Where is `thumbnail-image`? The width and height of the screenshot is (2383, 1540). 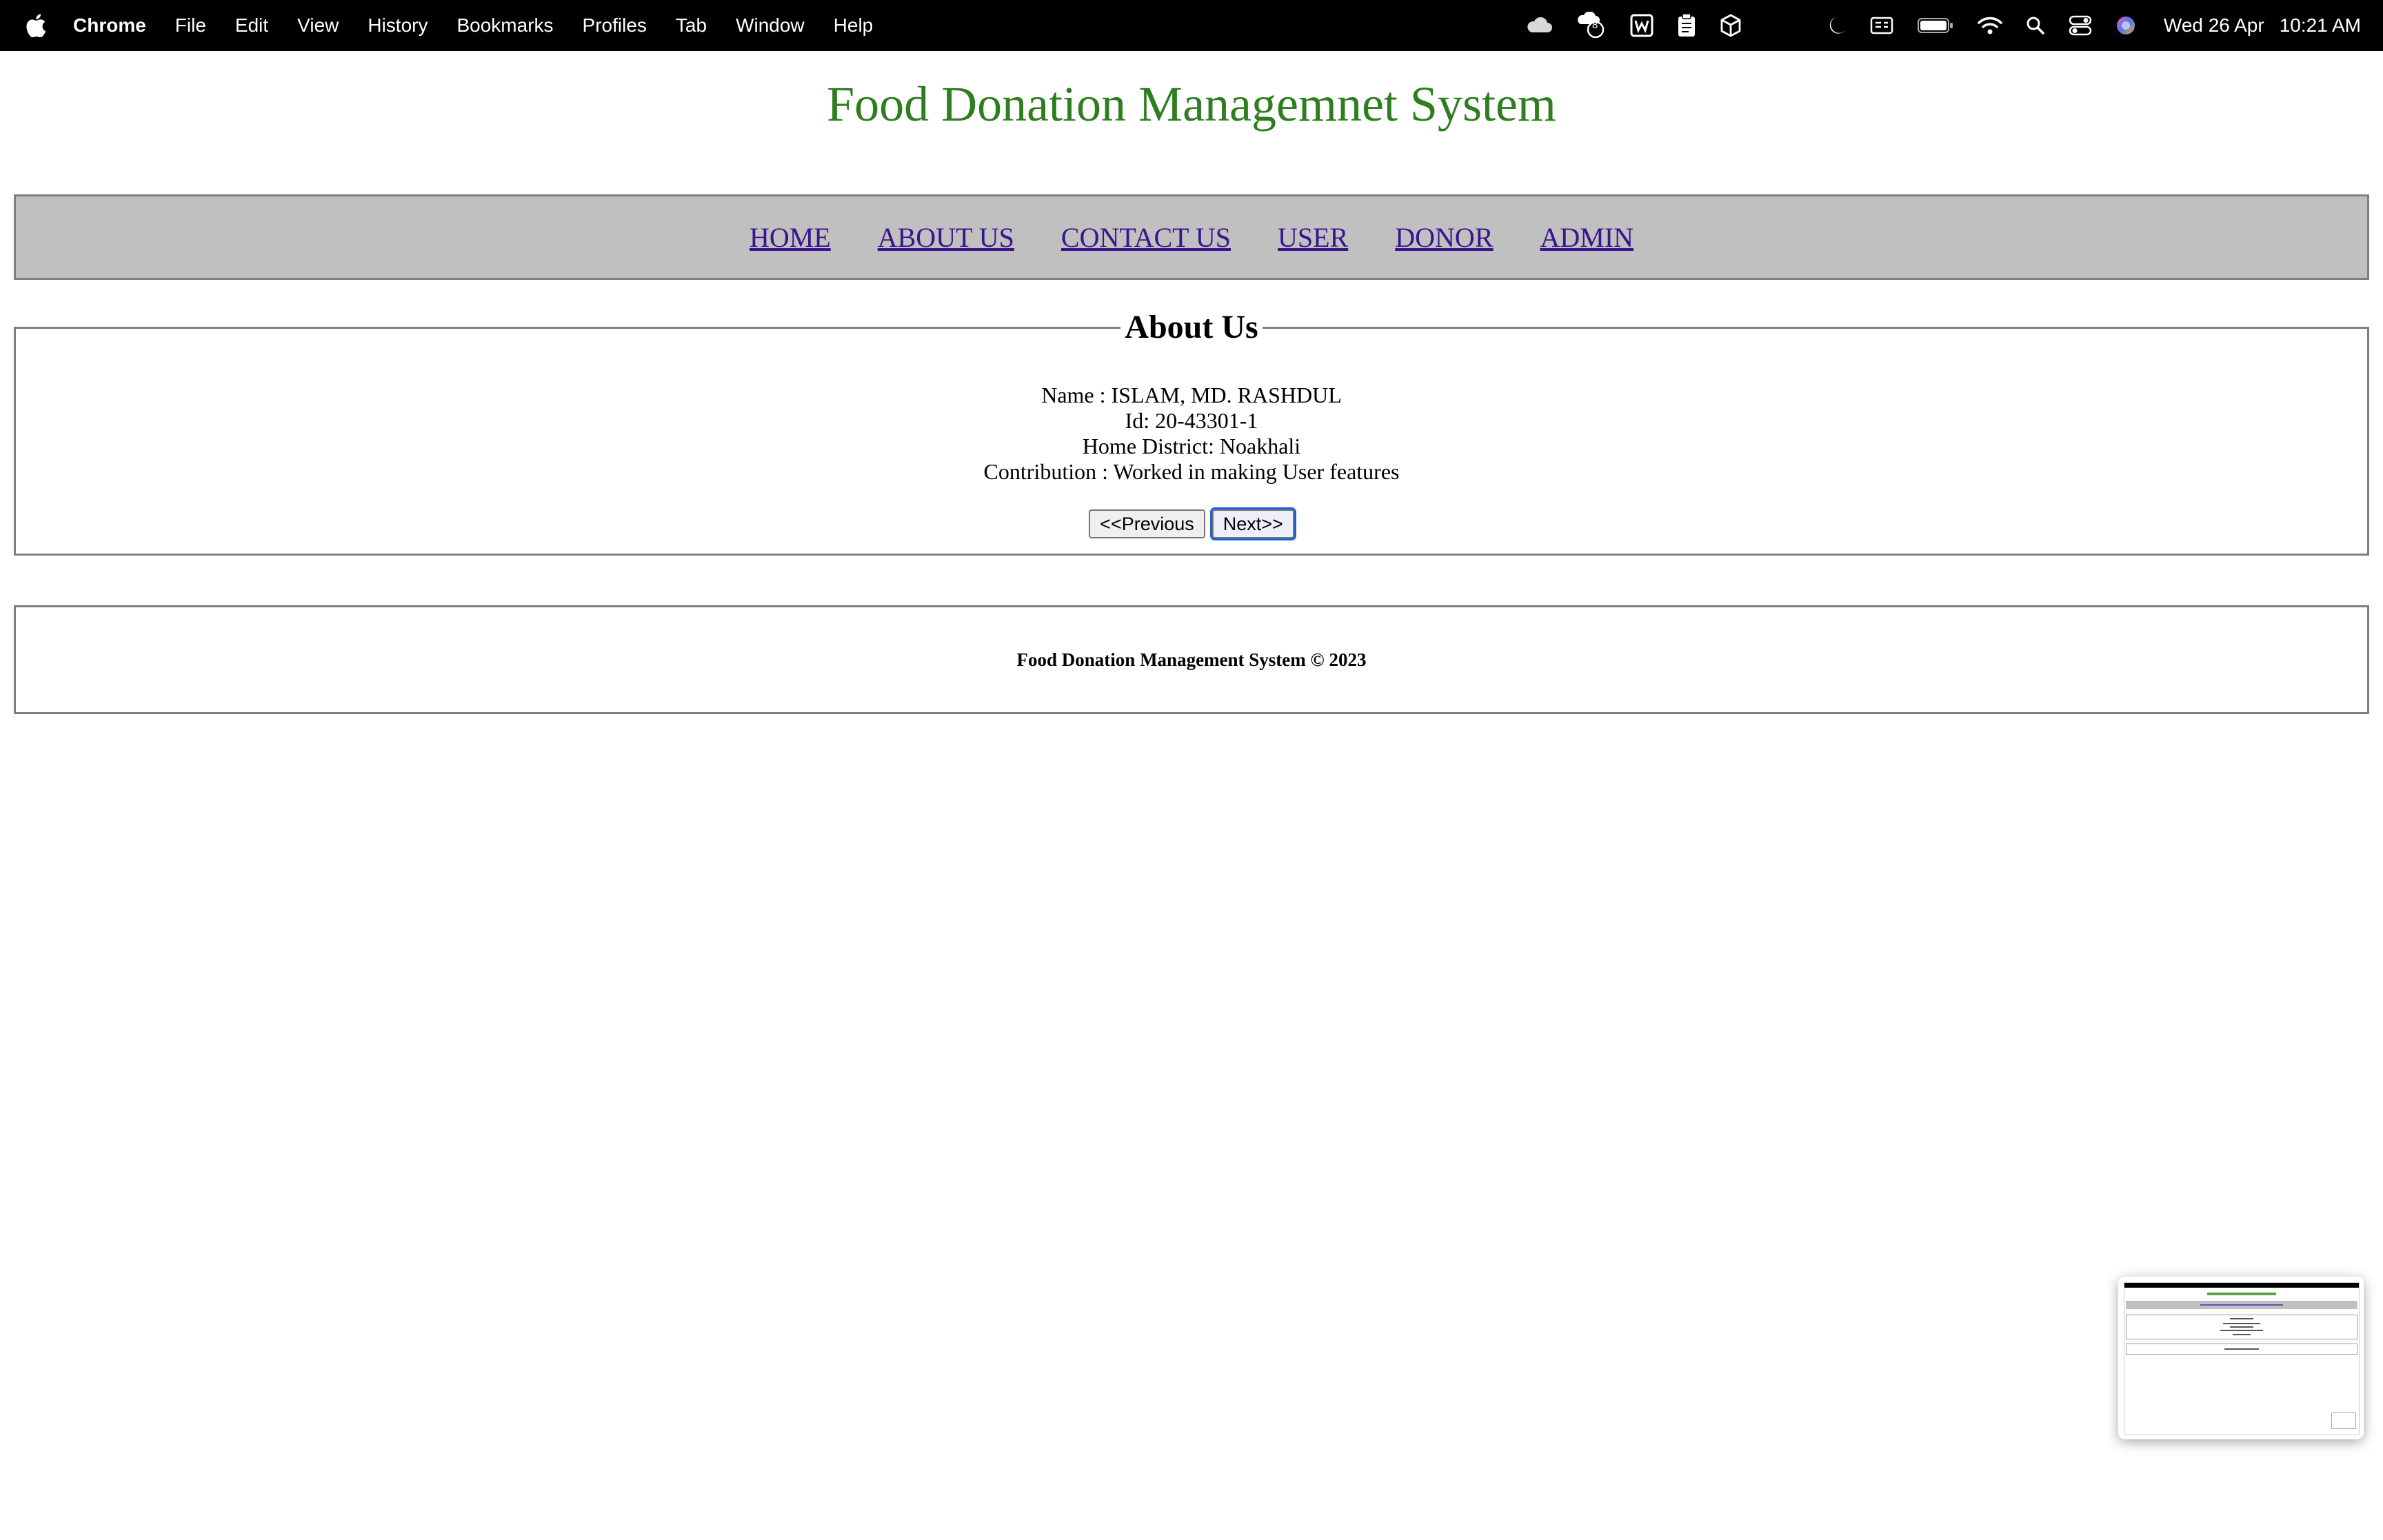 thumbnail-image is located at coordinates (2242, 1359).